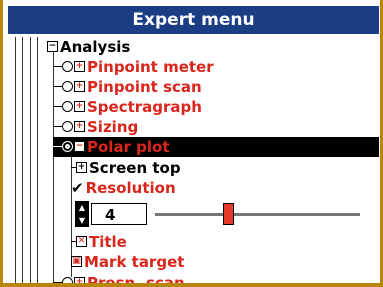 The height and width of the screenshot is (287, 383). What do you see at coordinates (127, 107) in the screenshot?
I see `tree-item-spectragraph: + Spectragraph` at bounding box center [127, 107].